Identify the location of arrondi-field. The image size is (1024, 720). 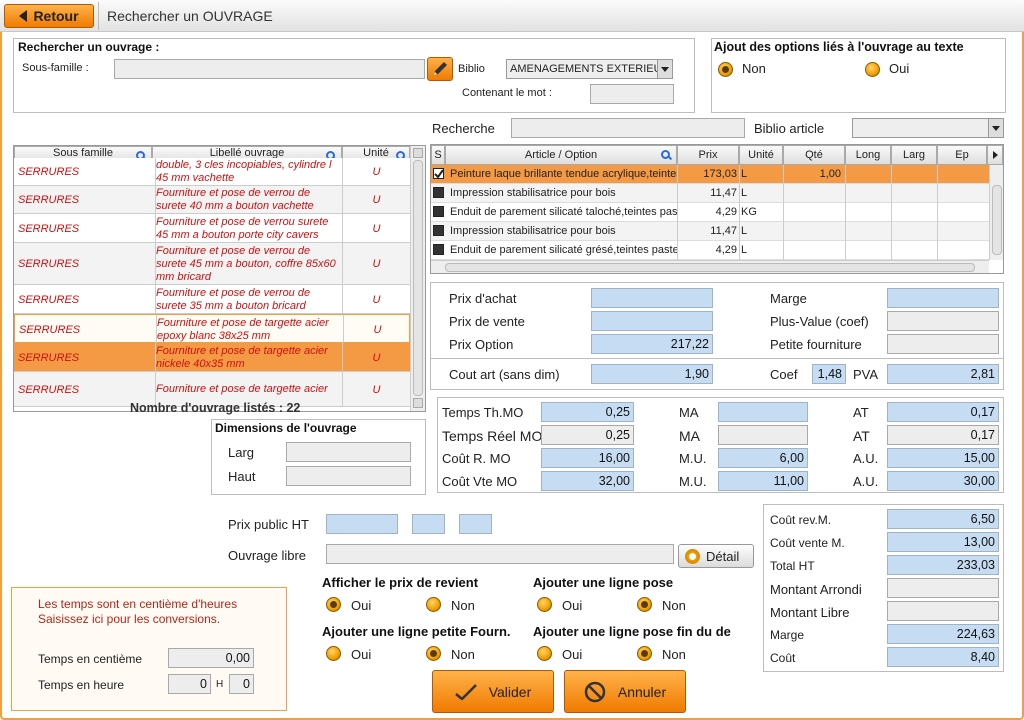
(943, 588).